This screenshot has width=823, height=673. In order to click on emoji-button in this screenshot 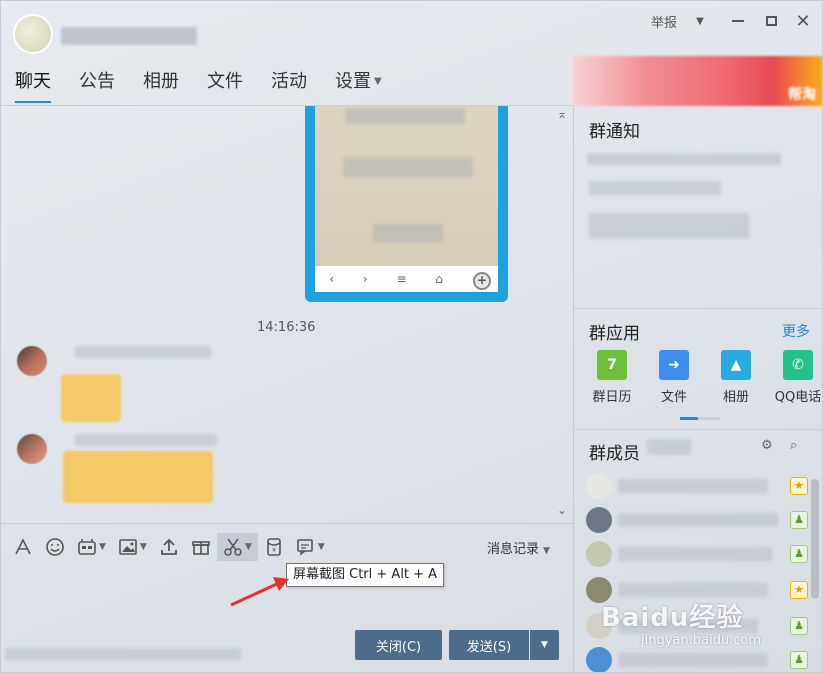, I will do `click(55, 547)`.